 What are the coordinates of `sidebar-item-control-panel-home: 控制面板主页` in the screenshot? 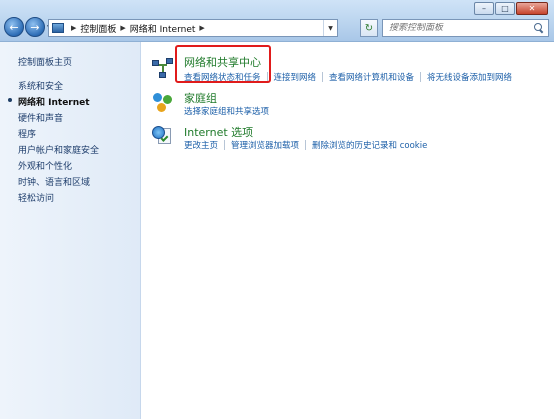 It's located at (45, 61).